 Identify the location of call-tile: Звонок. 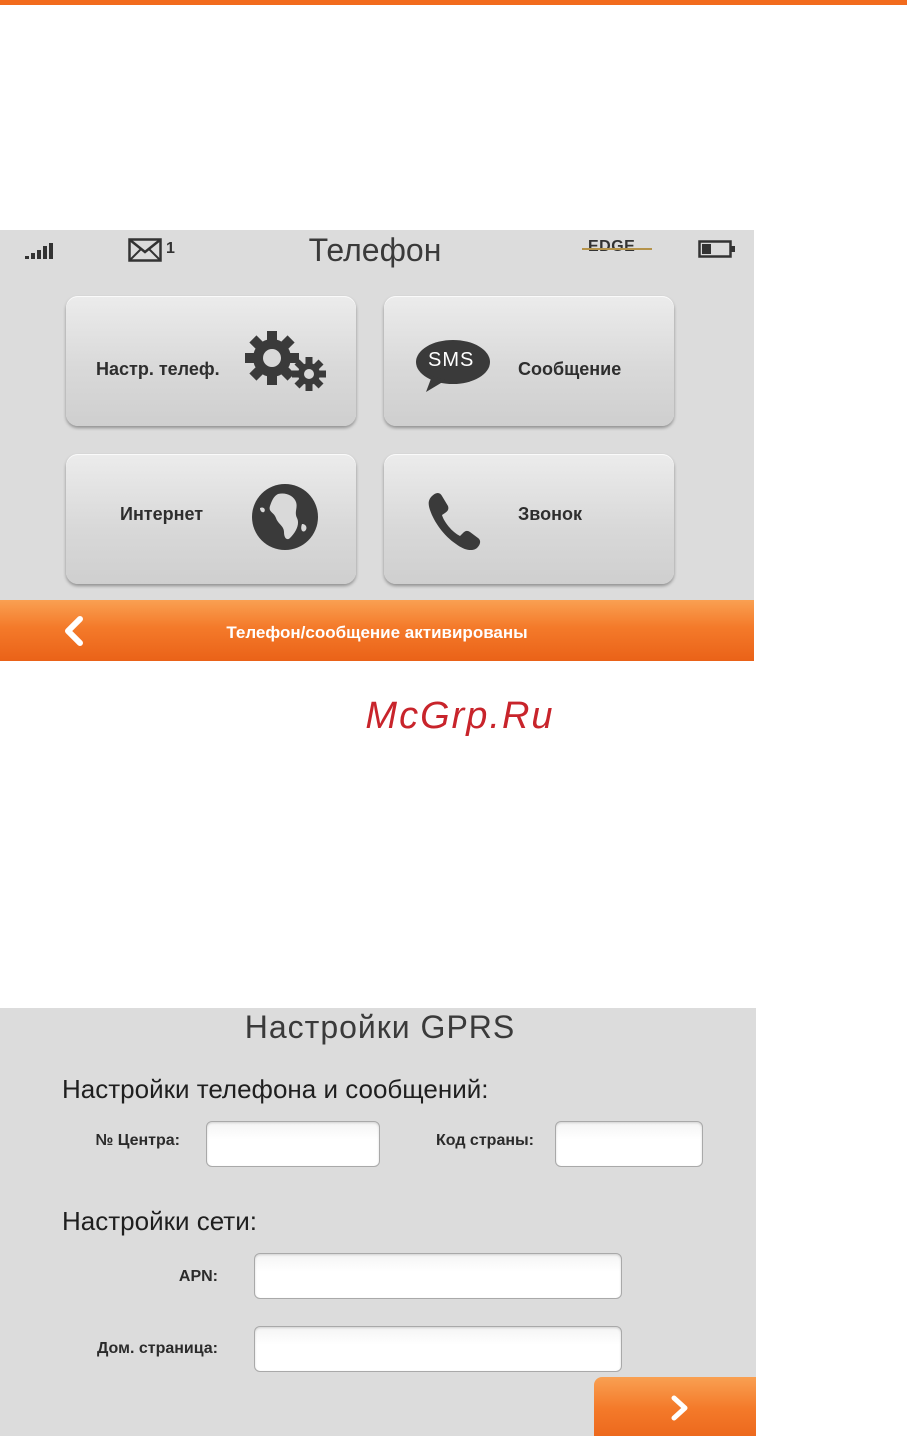
(529, 519).